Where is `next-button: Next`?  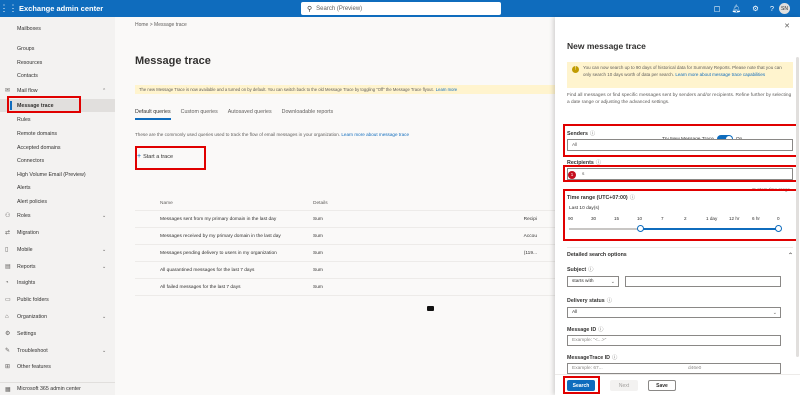 next-button: Next is located at coordinates (624, 385).